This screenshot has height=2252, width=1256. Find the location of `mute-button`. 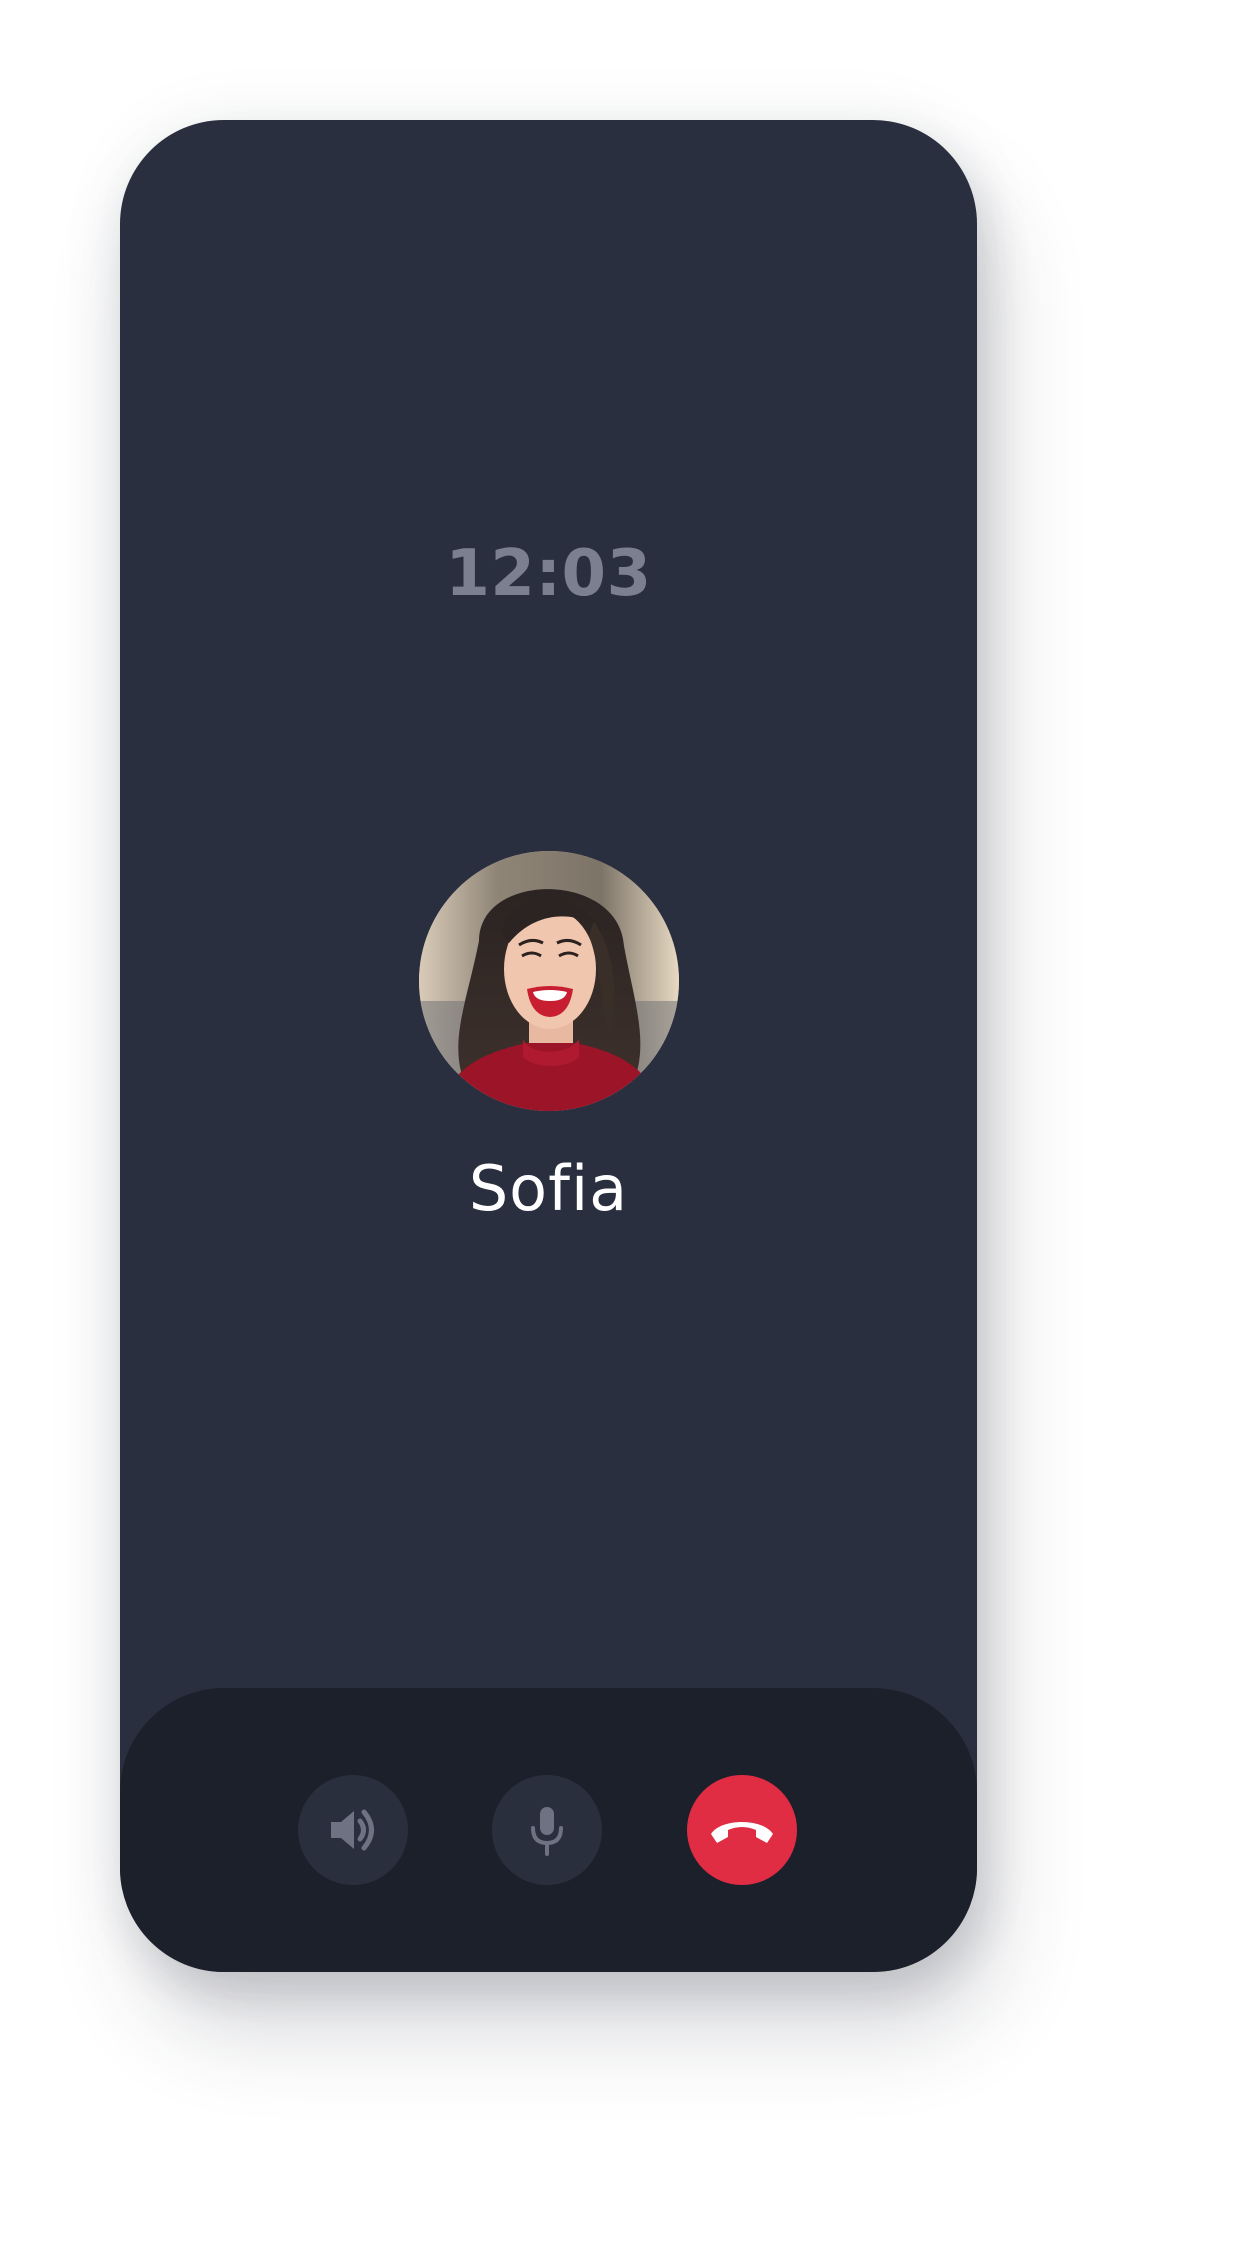

mute-button is located at coordinates (547, 1830).